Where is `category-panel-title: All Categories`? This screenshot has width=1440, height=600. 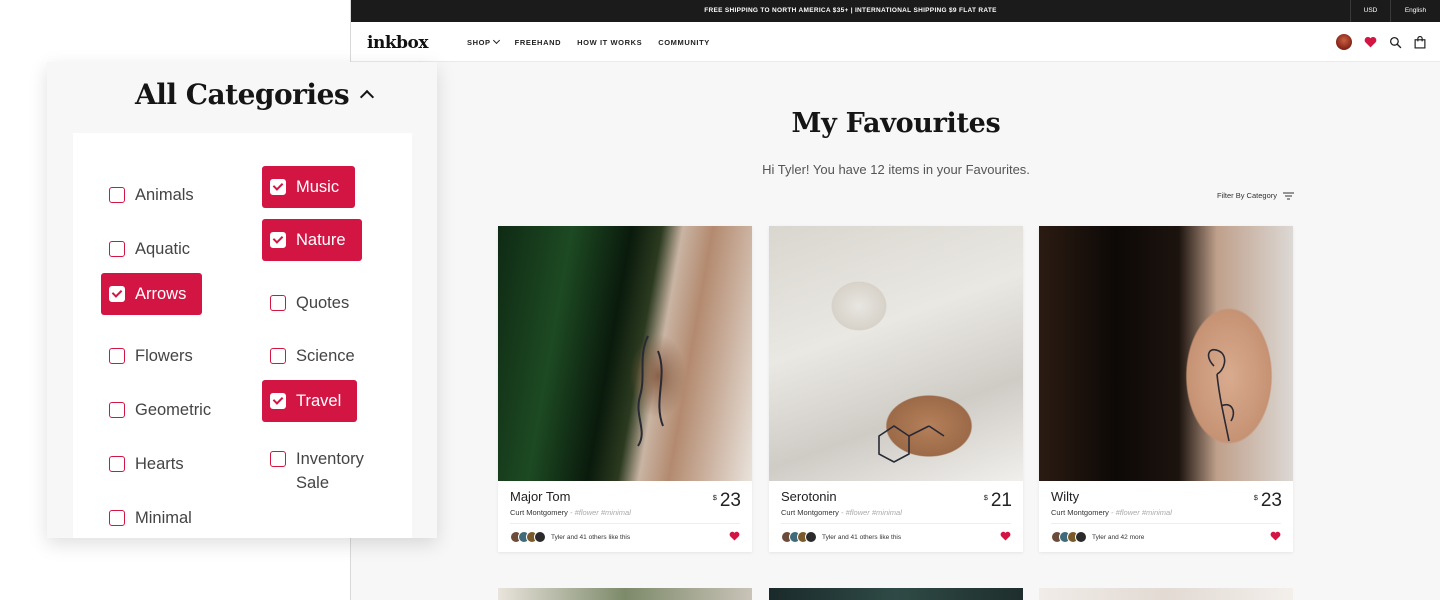
category-panel-title: All Categories is located at coordinates (242, 94).